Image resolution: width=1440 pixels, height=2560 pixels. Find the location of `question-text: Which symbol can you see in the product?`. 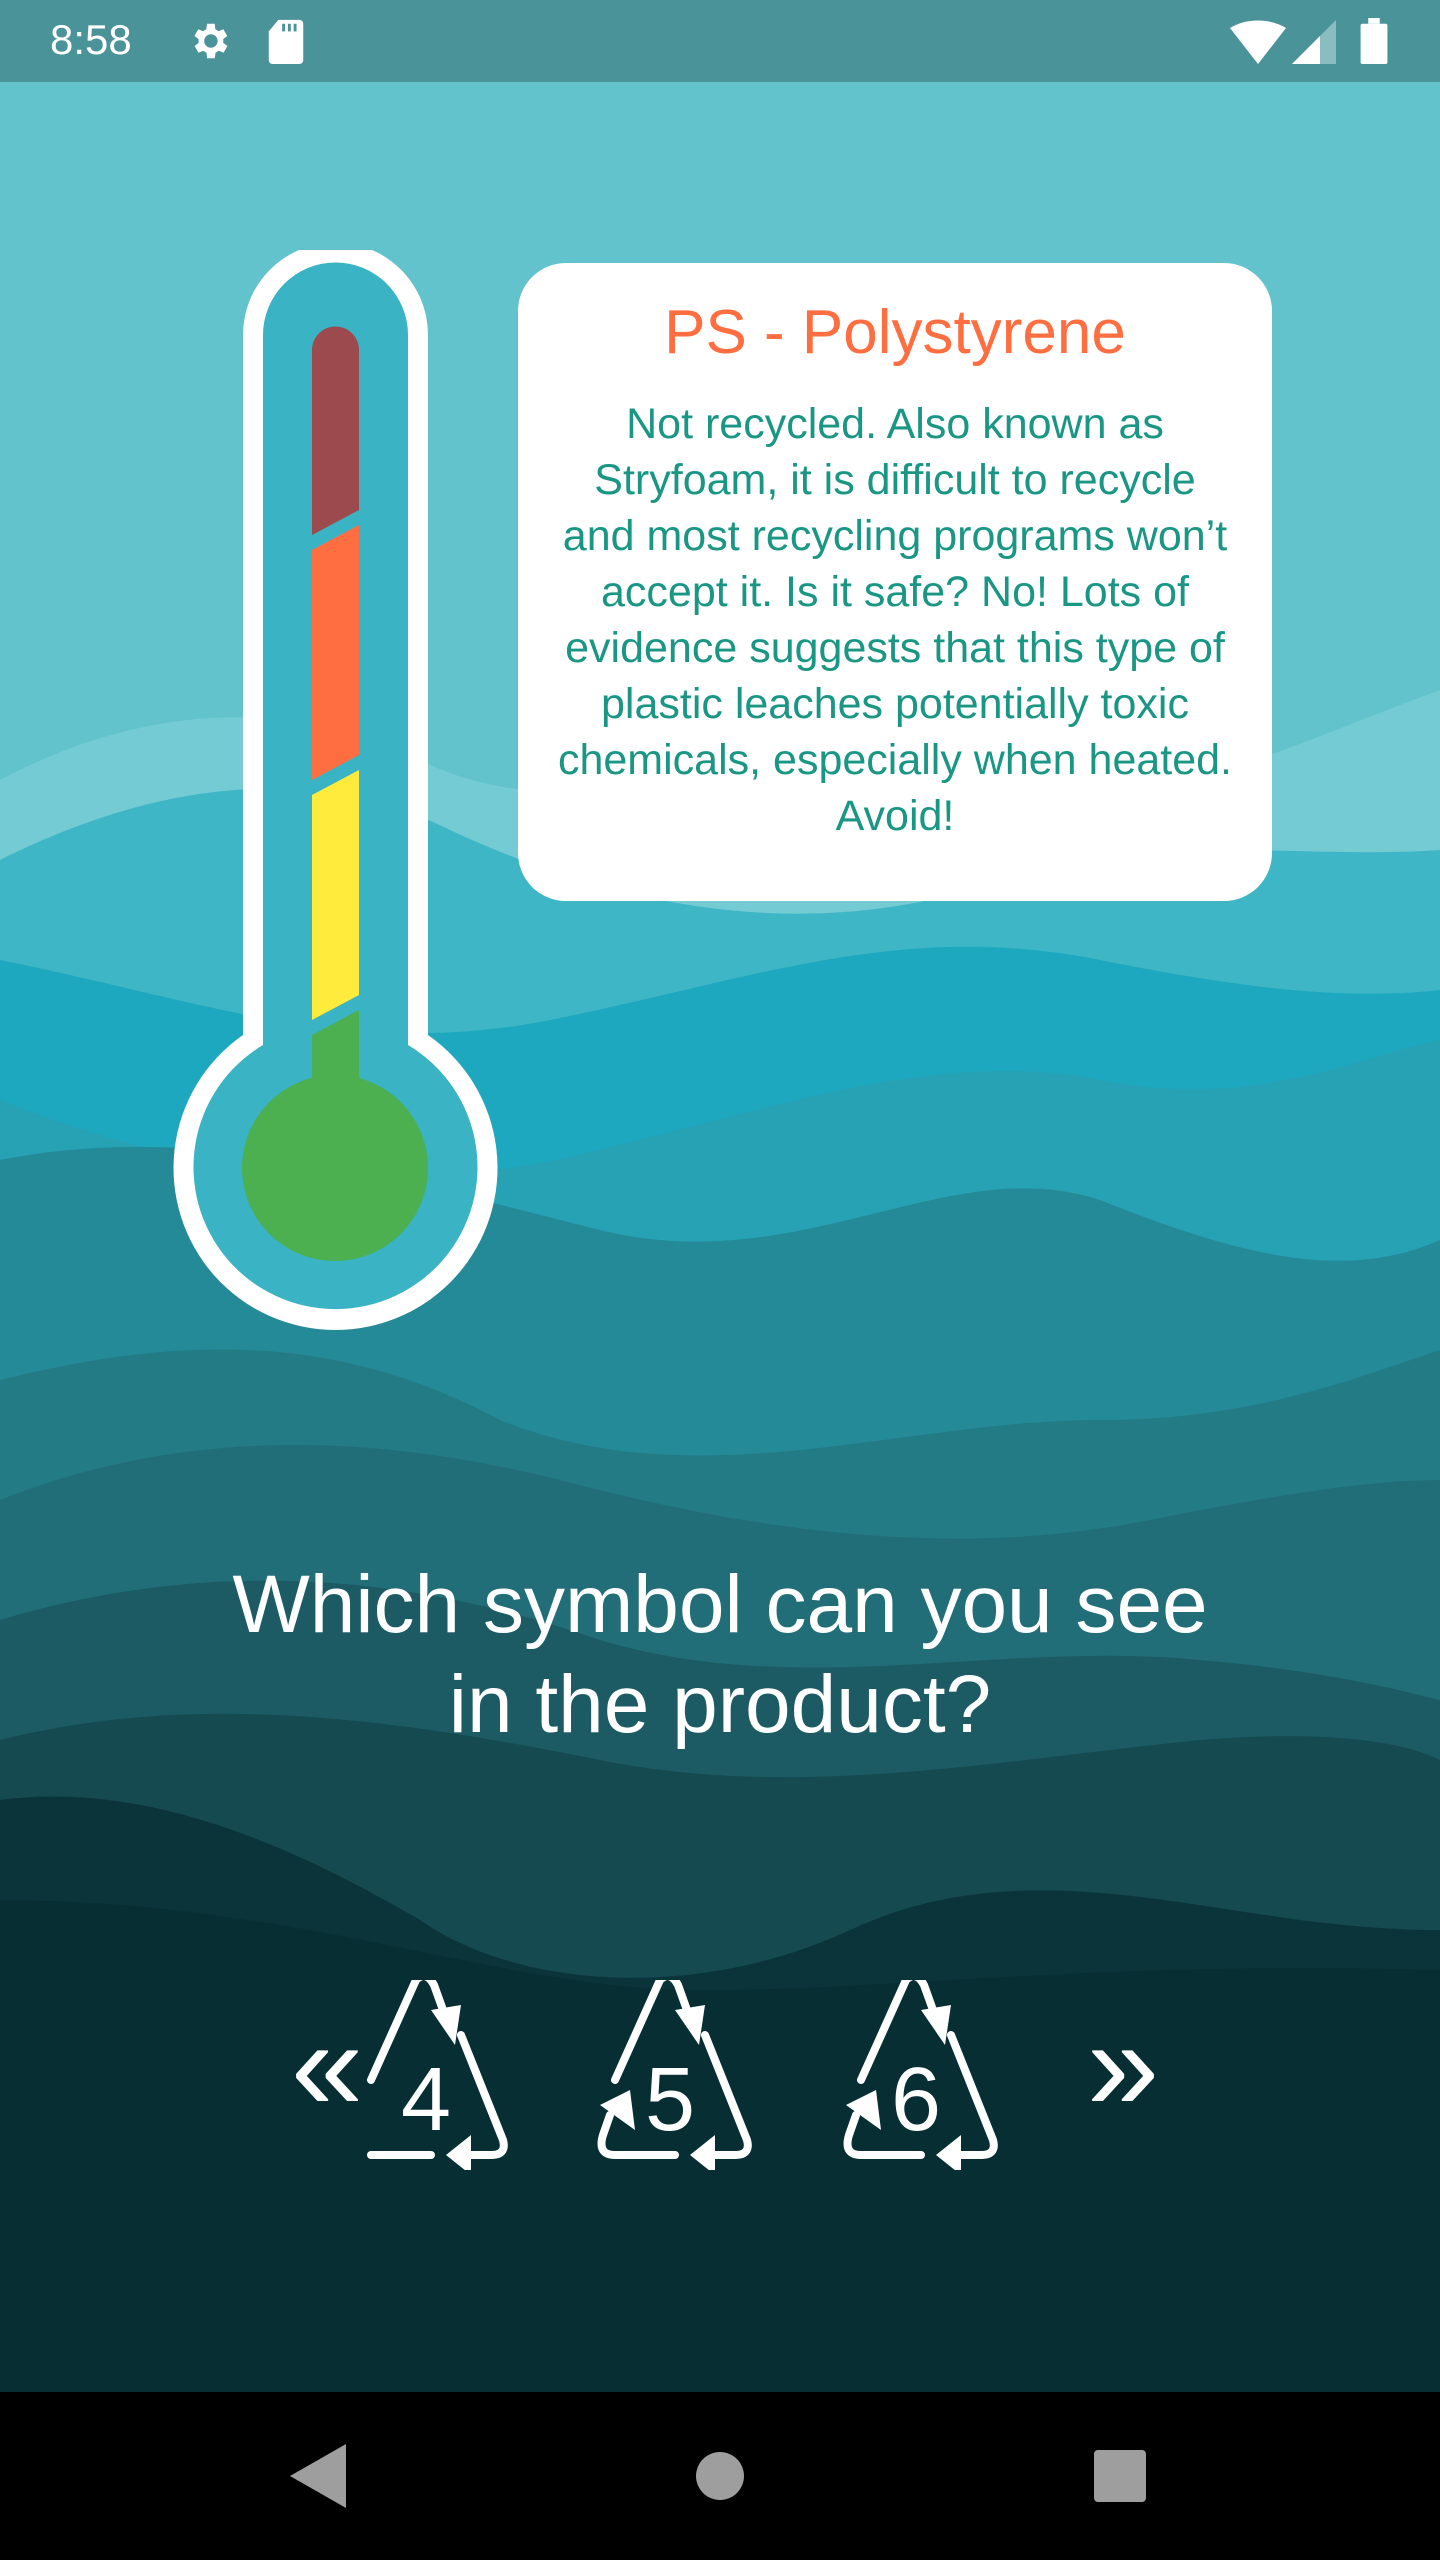

question-text: Which symbol can you see in the product? is located at coordinates (720, 1655).